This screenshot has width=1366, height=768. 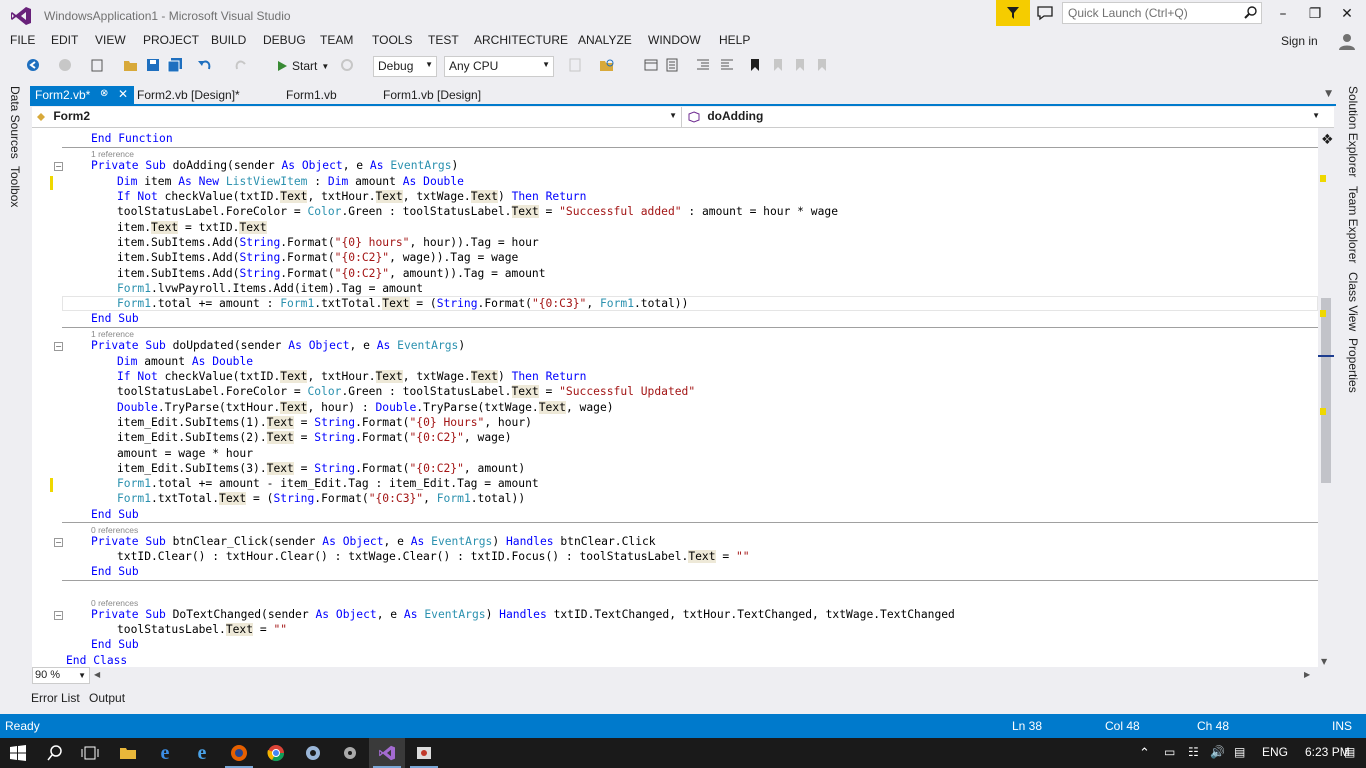 What do you see at coordinates (1193, 752) in the screenshot?
I see `wifi-icon: ☷` at bounding box center [1193, 752].